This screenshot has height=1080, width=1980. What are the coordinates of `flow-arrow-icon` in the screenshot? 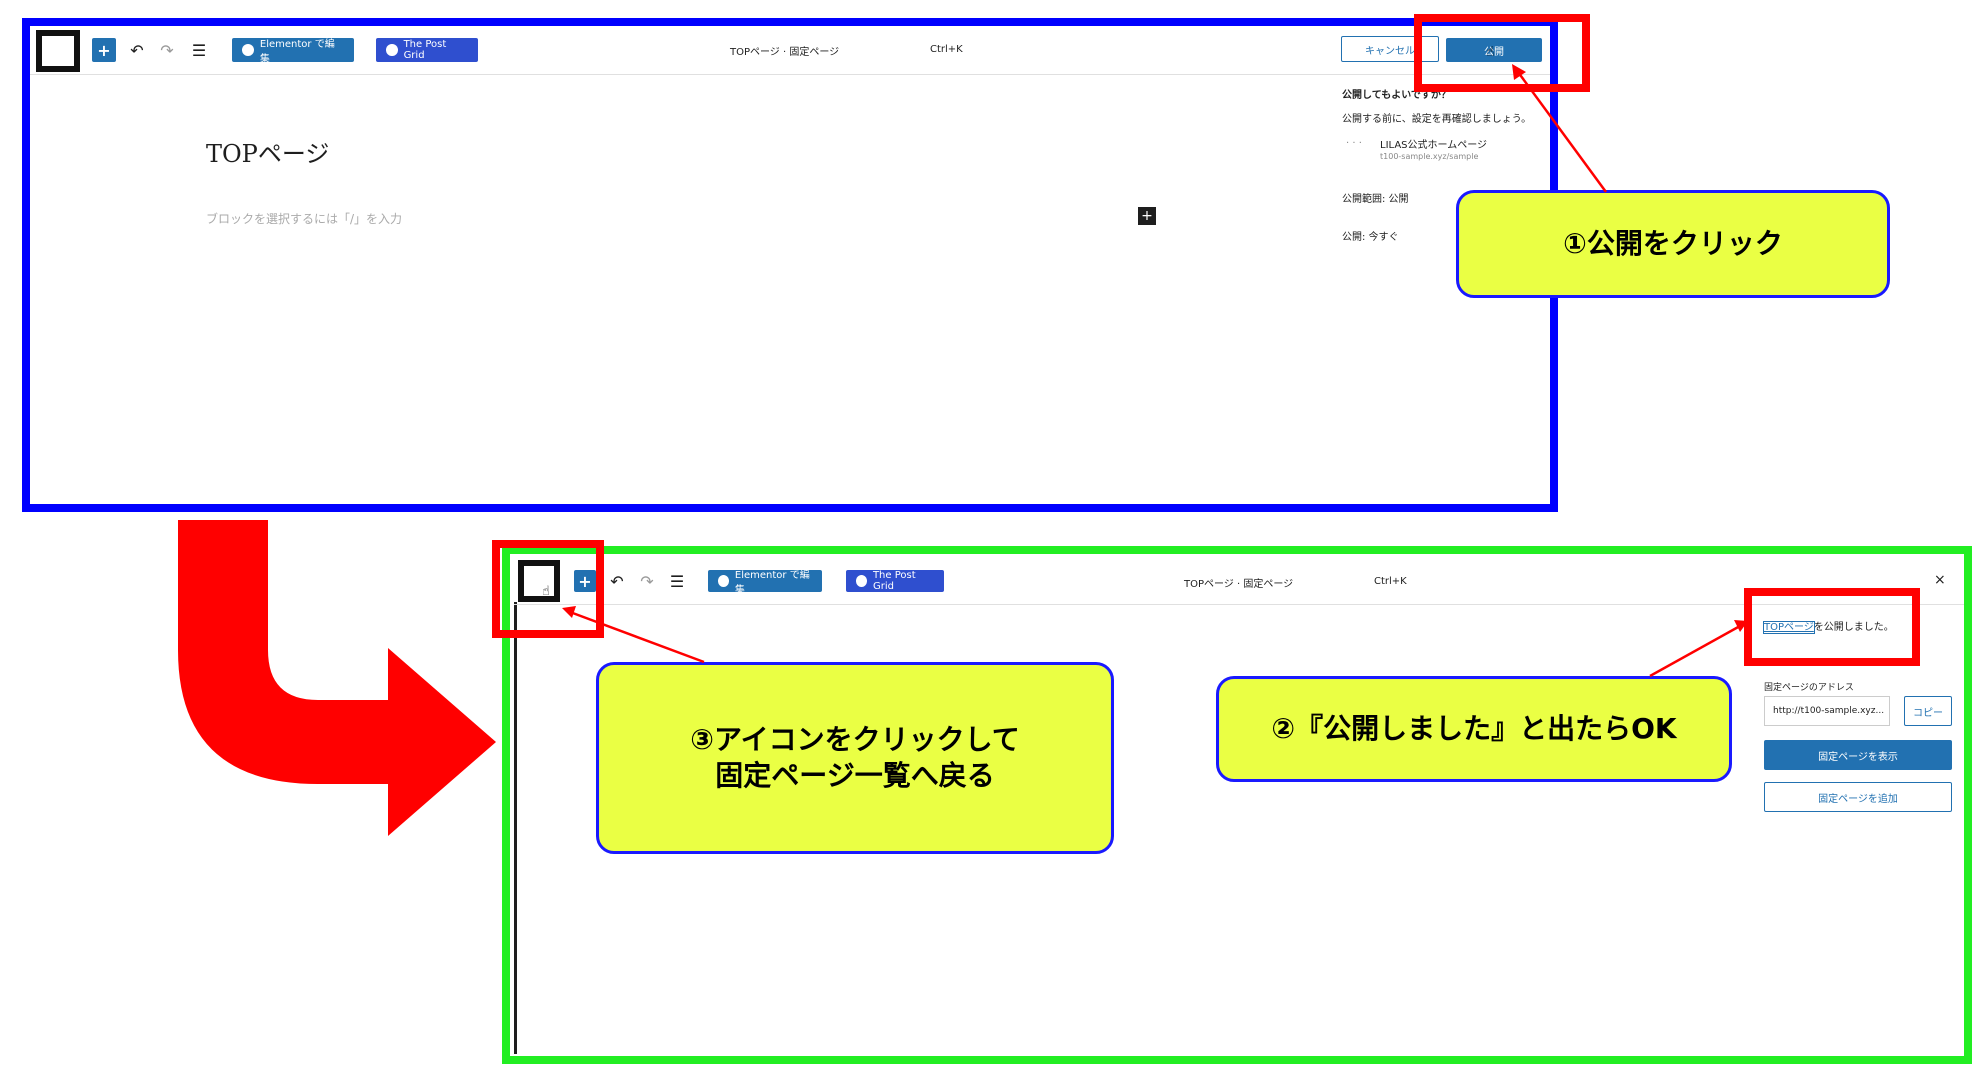 It's located at (337, 678).